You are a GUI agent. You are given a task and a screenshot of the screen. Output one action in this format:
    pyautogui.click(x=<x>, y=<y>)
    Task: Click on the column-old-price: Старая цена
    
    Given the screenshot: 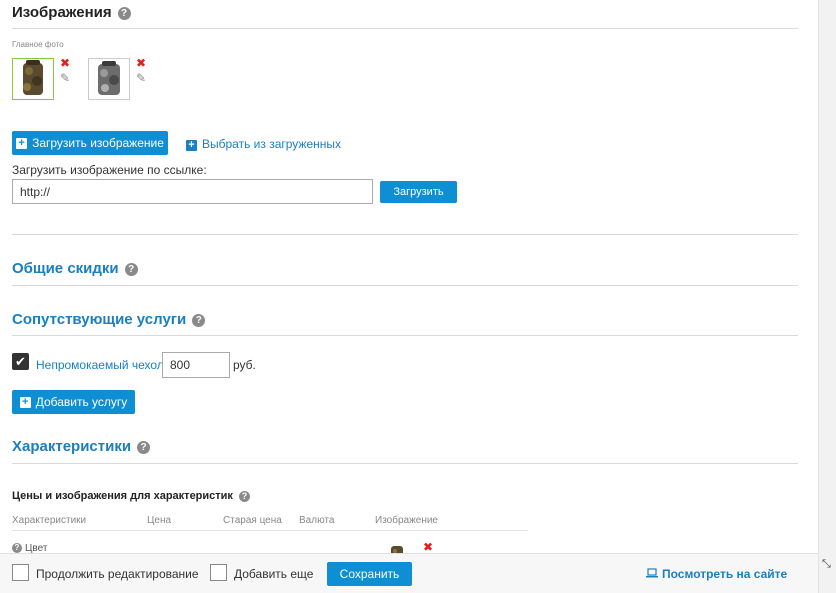 What is the action you would take?
    pyautogui.click(x=252, y=520)
    